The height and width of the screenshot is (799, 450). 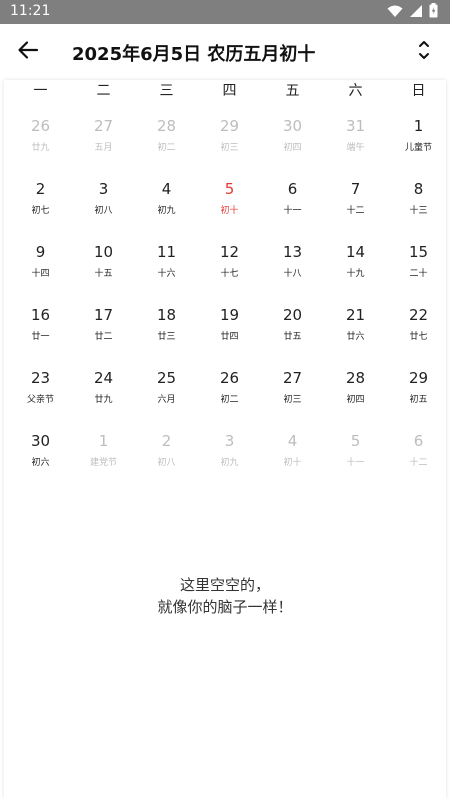 I want to click on wifi-icon, so click(x=395, y=11).